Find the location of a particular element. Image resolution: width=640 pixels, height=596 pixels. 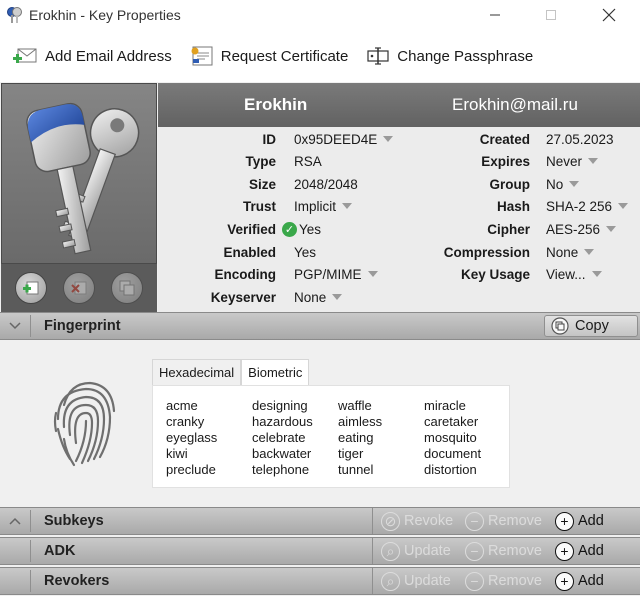

prop-trust: Trust Implicit is located at coordinates (254, 206).